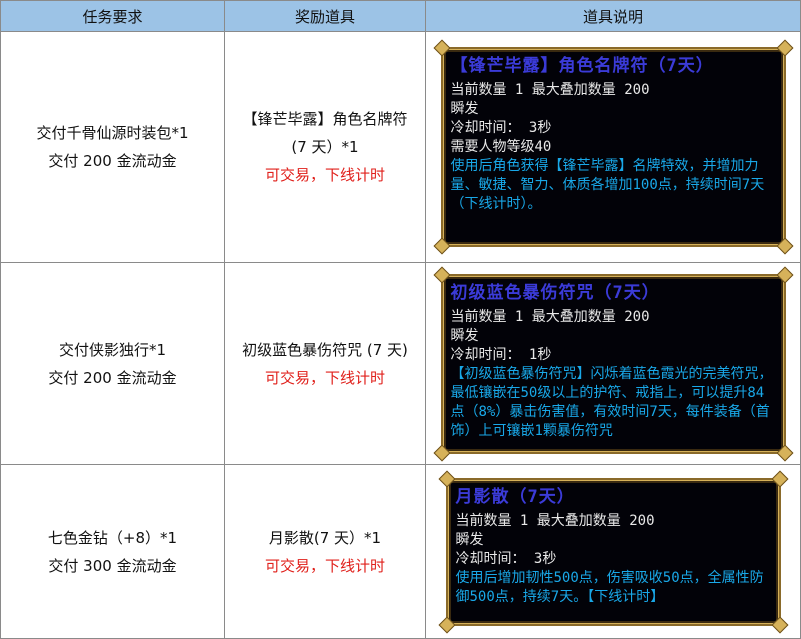 This screenshot has width=801, height=639. I want to click on header-desc: 道具说明, so click(613, 16).